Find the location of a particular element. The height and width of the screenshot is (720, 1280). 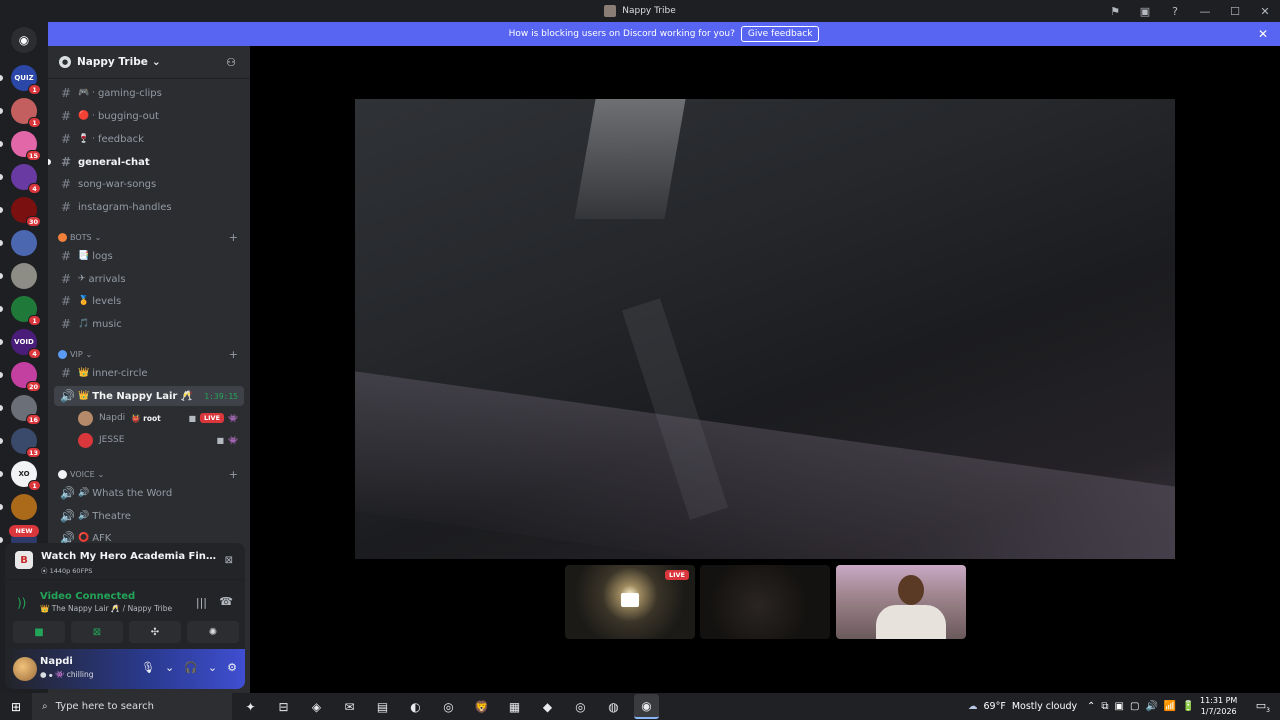

category-bots: BOTS ⌄ + is located at coordinates (151, 237).